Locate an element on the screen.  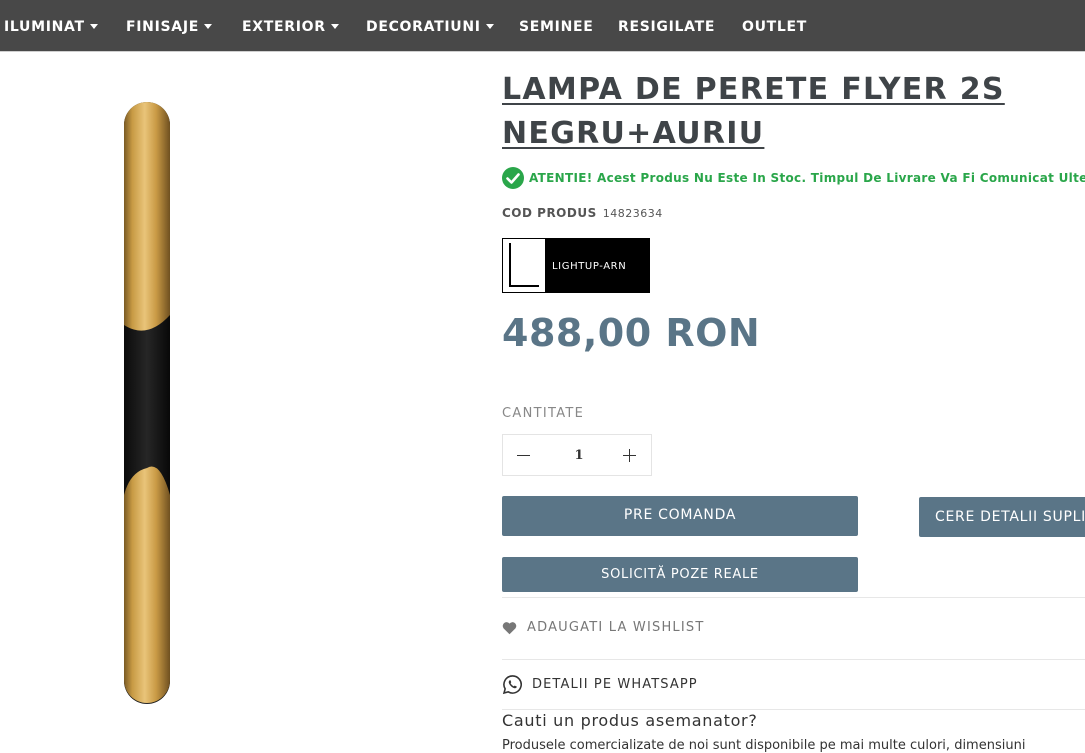
nav-item-label: RESIGILATE is located at coordinates (667, 27).